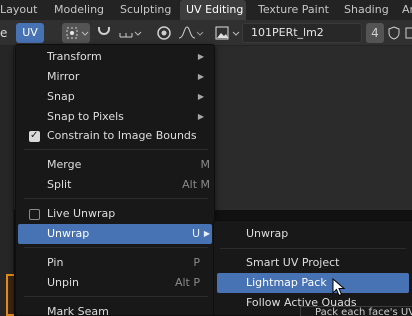 The width and height of the screenshot is (412, 316). Describe the element at coordinates (195, 233) in the screenshot. I see `menu-item-shortcut: U` at that location.